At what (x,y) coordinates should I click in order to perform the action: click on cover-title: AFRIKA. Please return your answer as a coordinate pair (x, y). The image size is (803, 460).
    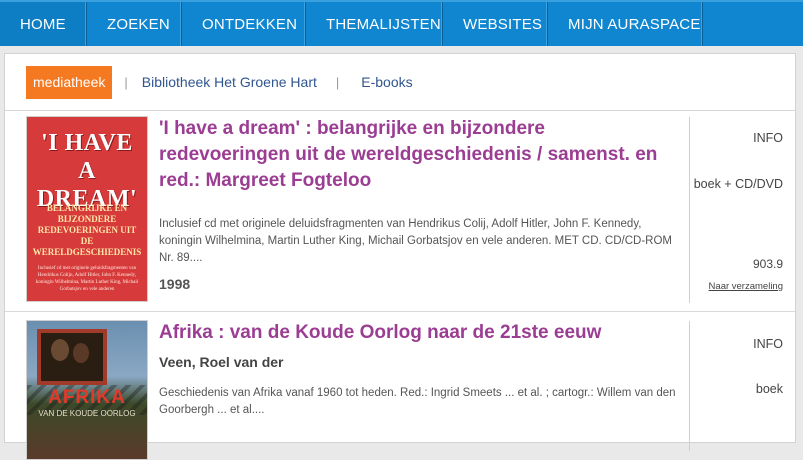
    Looking at the image, I should click on (87, 397).